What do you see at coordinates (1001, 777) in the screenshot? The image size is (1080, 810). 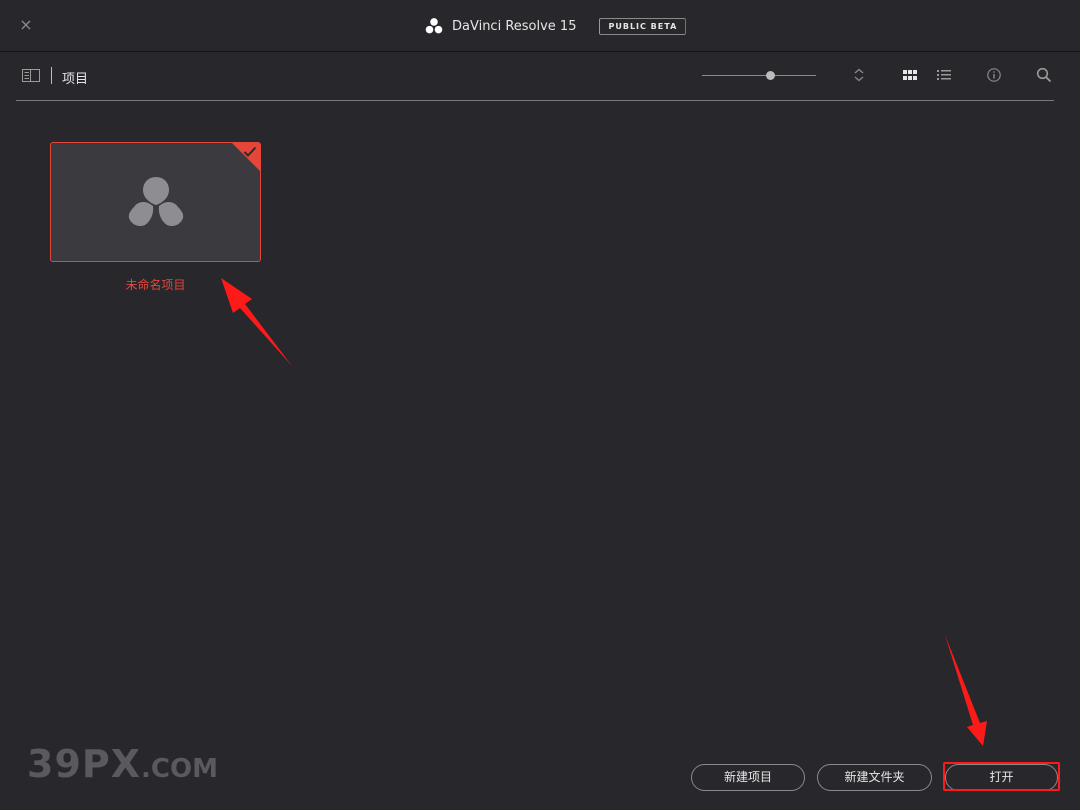 I see `open-button: 打开` at bounding box center [1001, 777].